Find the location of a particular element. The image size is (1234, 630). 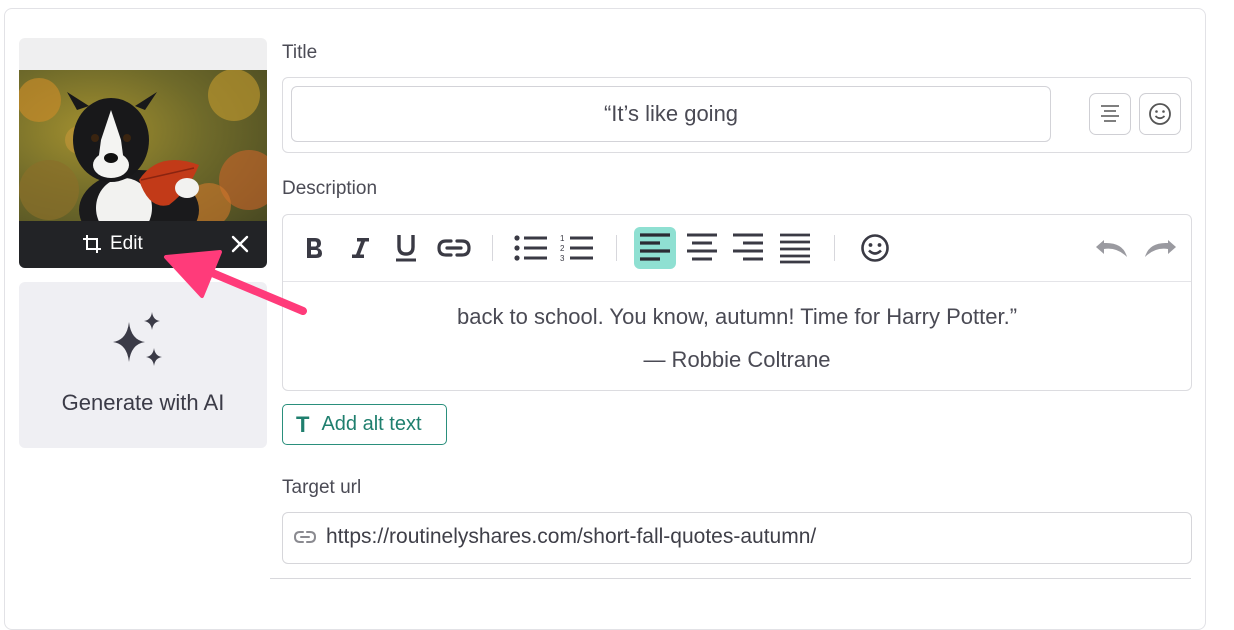

svg-text: 1 is located at coordinates (562, 238).